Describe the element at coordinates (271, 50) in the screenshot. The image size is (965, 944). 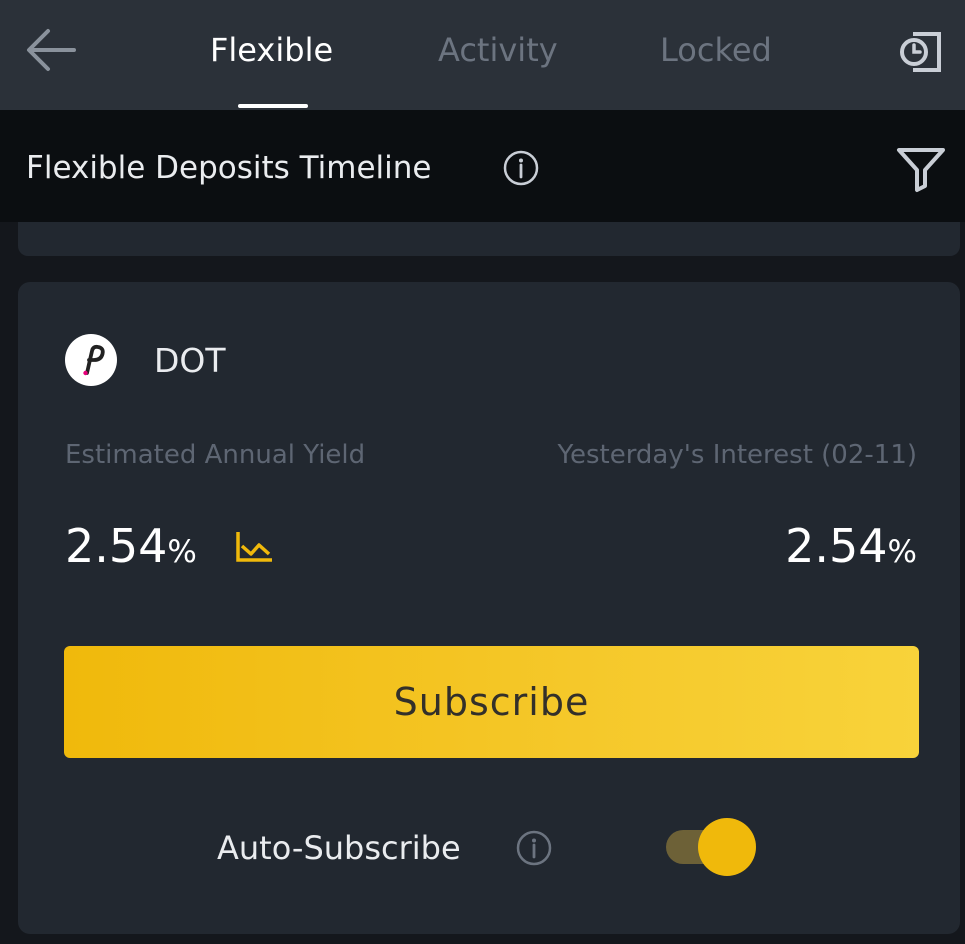
I see `tab-flexible: Flexible` at that location.